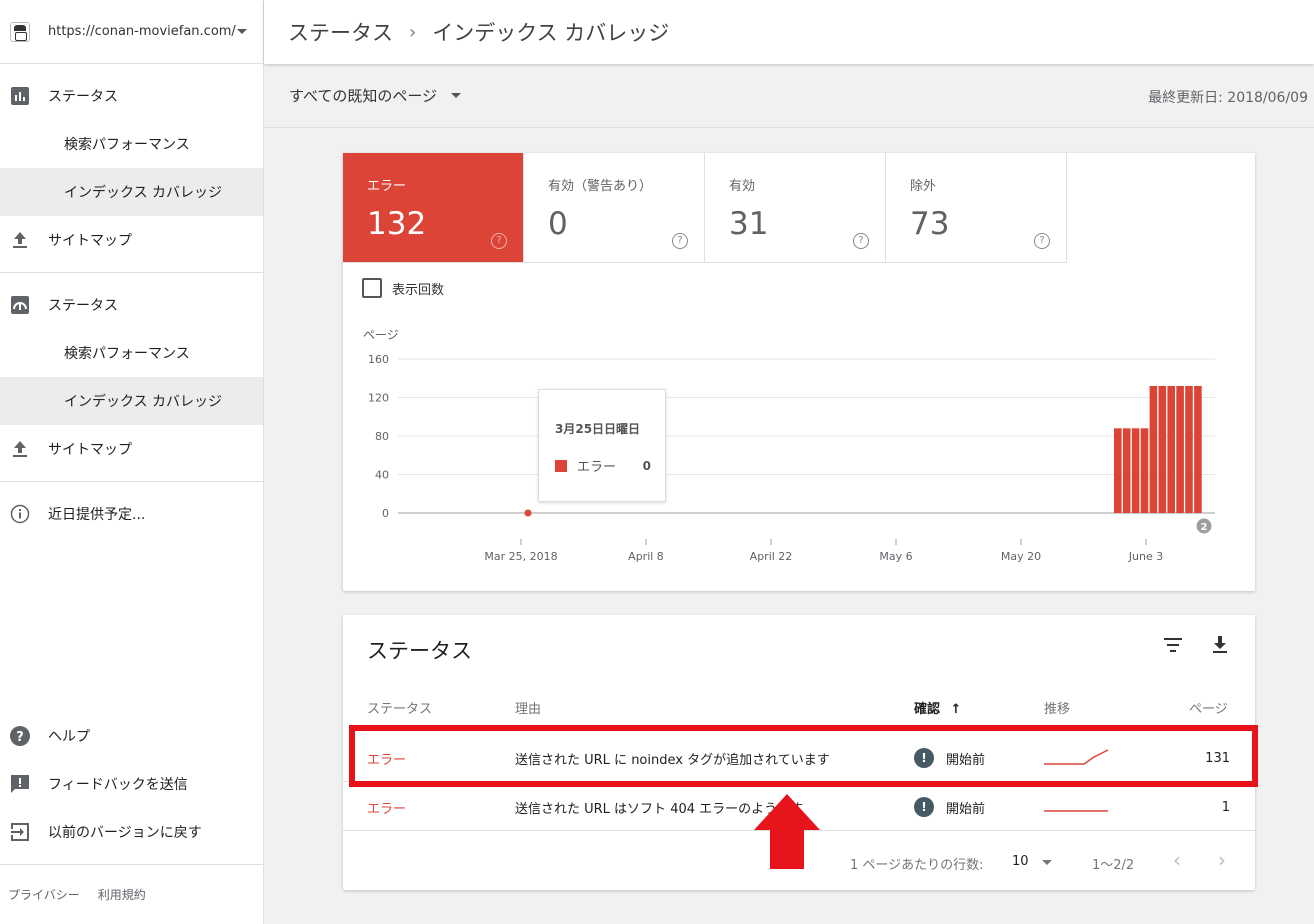  Describe the element at coordinates (1204, 527) in the screenshot. I see `annotation-badge-label: 2` at that location.